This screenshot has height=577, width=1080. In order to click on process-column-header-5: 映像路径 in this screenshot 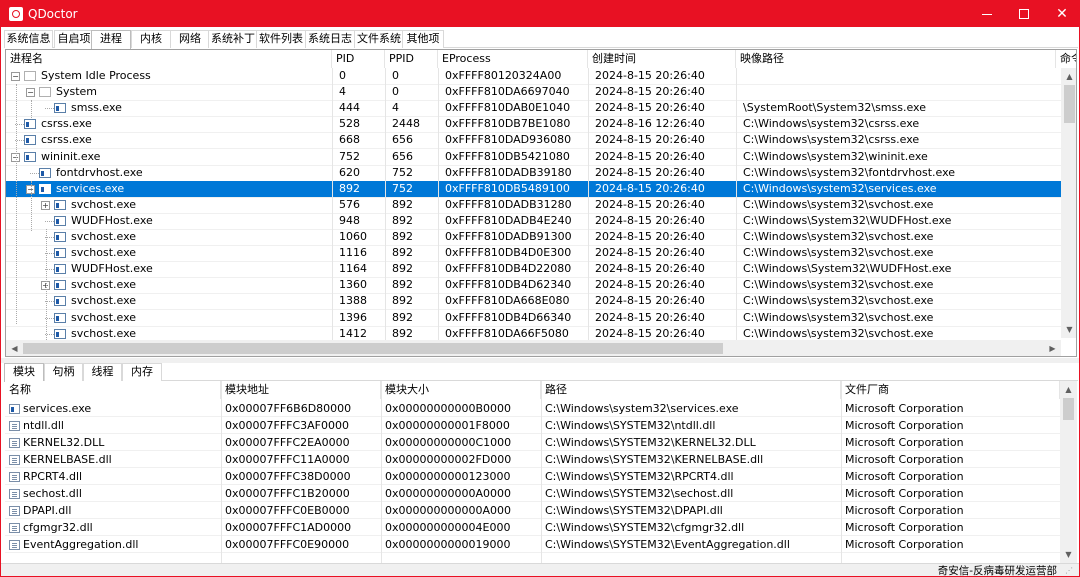, I will do `click(896, 59)`.